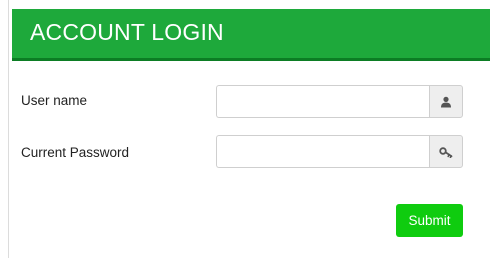  What do you see at coordinates (127, 32) in the screenshot?
I see `page-title: ACCOUNT LOGIN` at bounding box center [127, 32].